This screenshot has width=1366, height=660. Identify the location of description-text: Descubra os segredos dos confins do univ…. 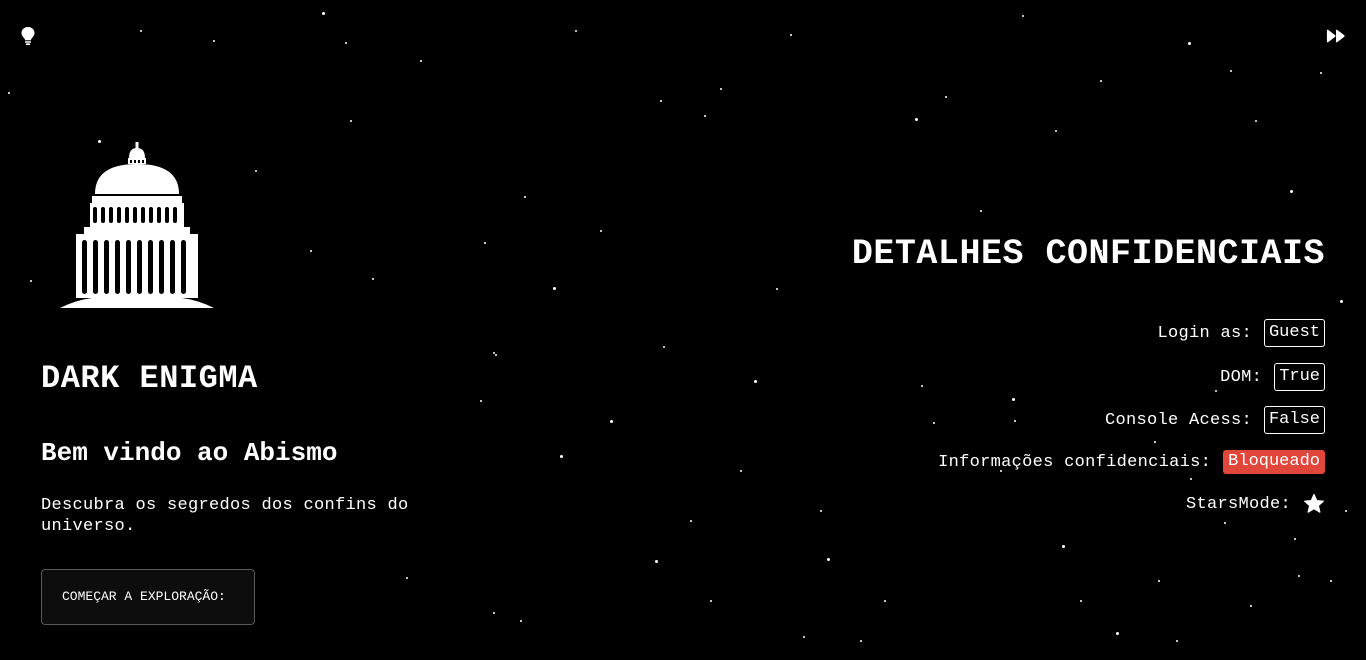
(225, 516).